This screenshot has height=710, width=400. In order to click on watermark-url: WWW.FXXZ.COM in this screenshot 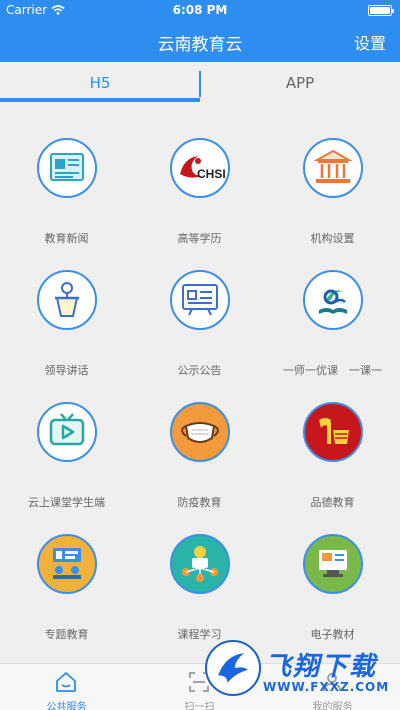, I will do `click(326, 687)`.